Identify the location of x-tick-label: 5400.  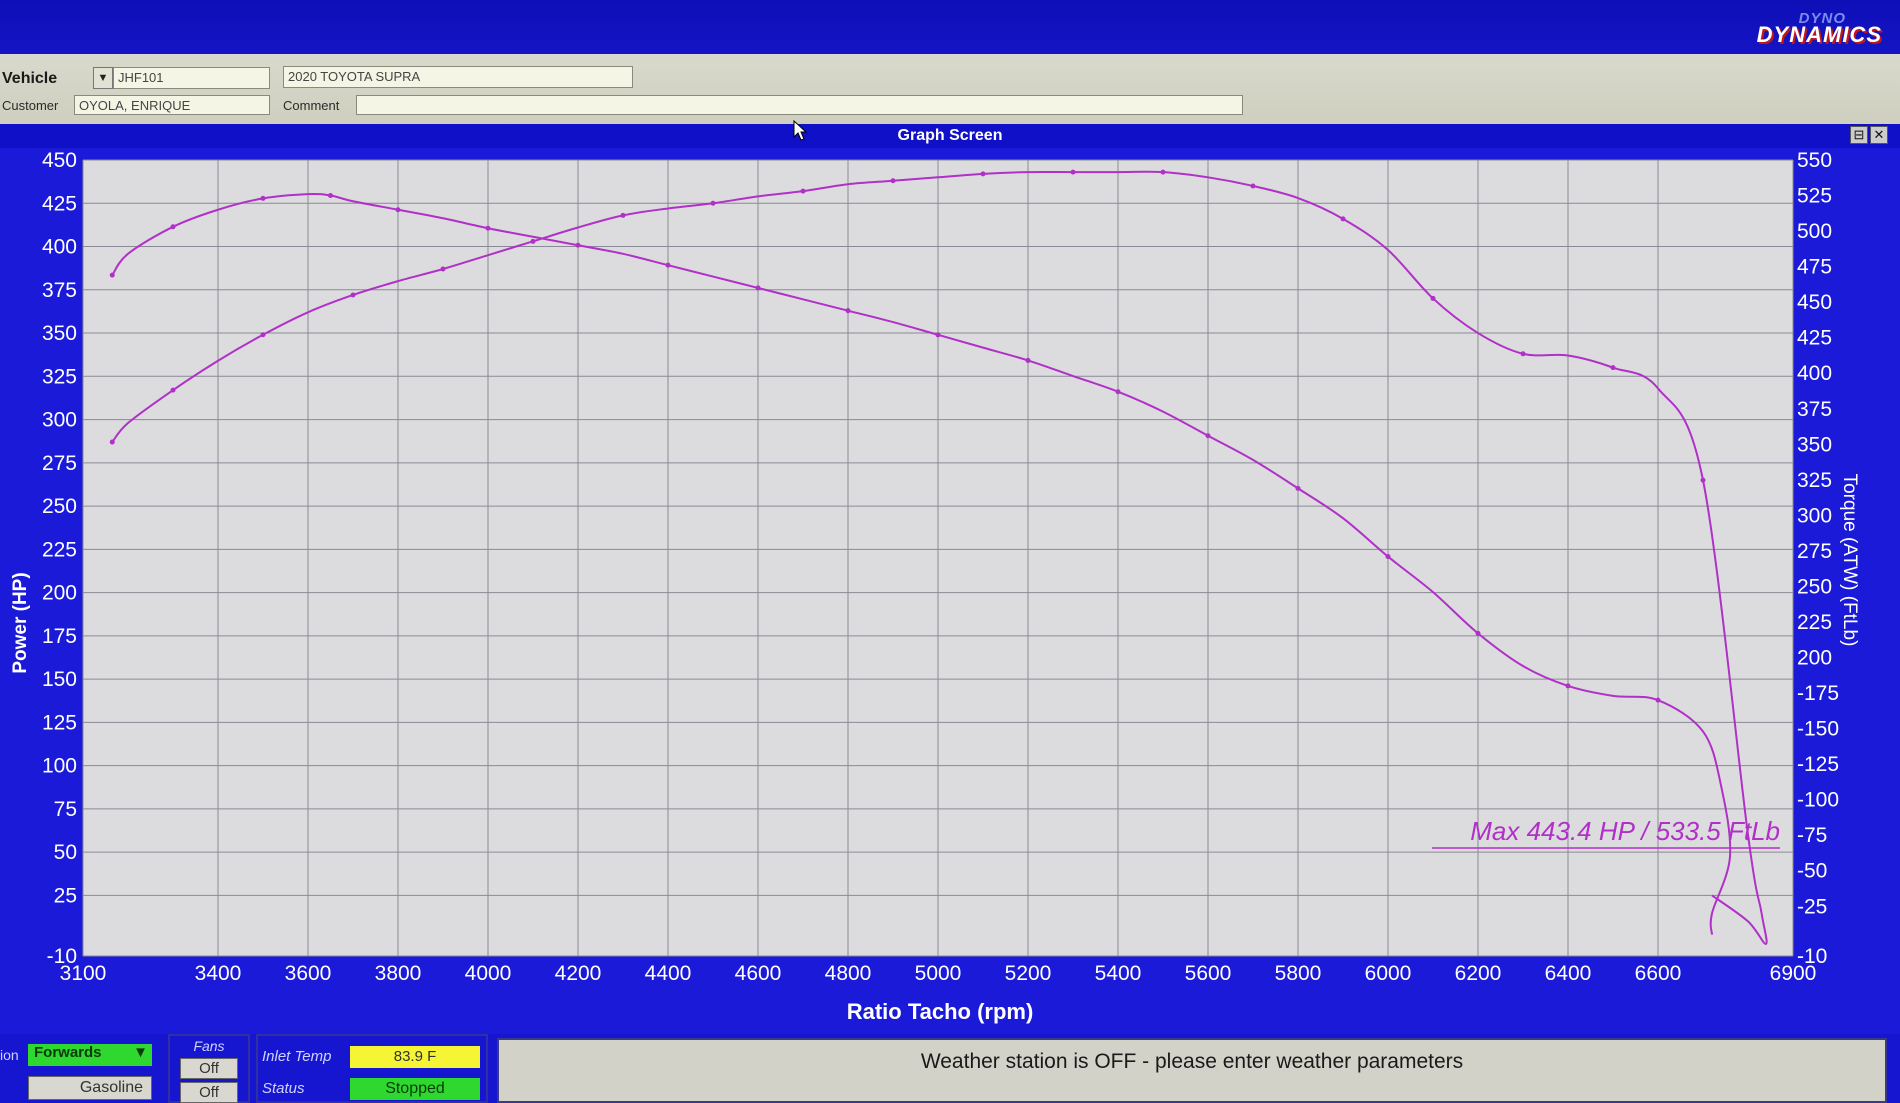
(1118, 973).